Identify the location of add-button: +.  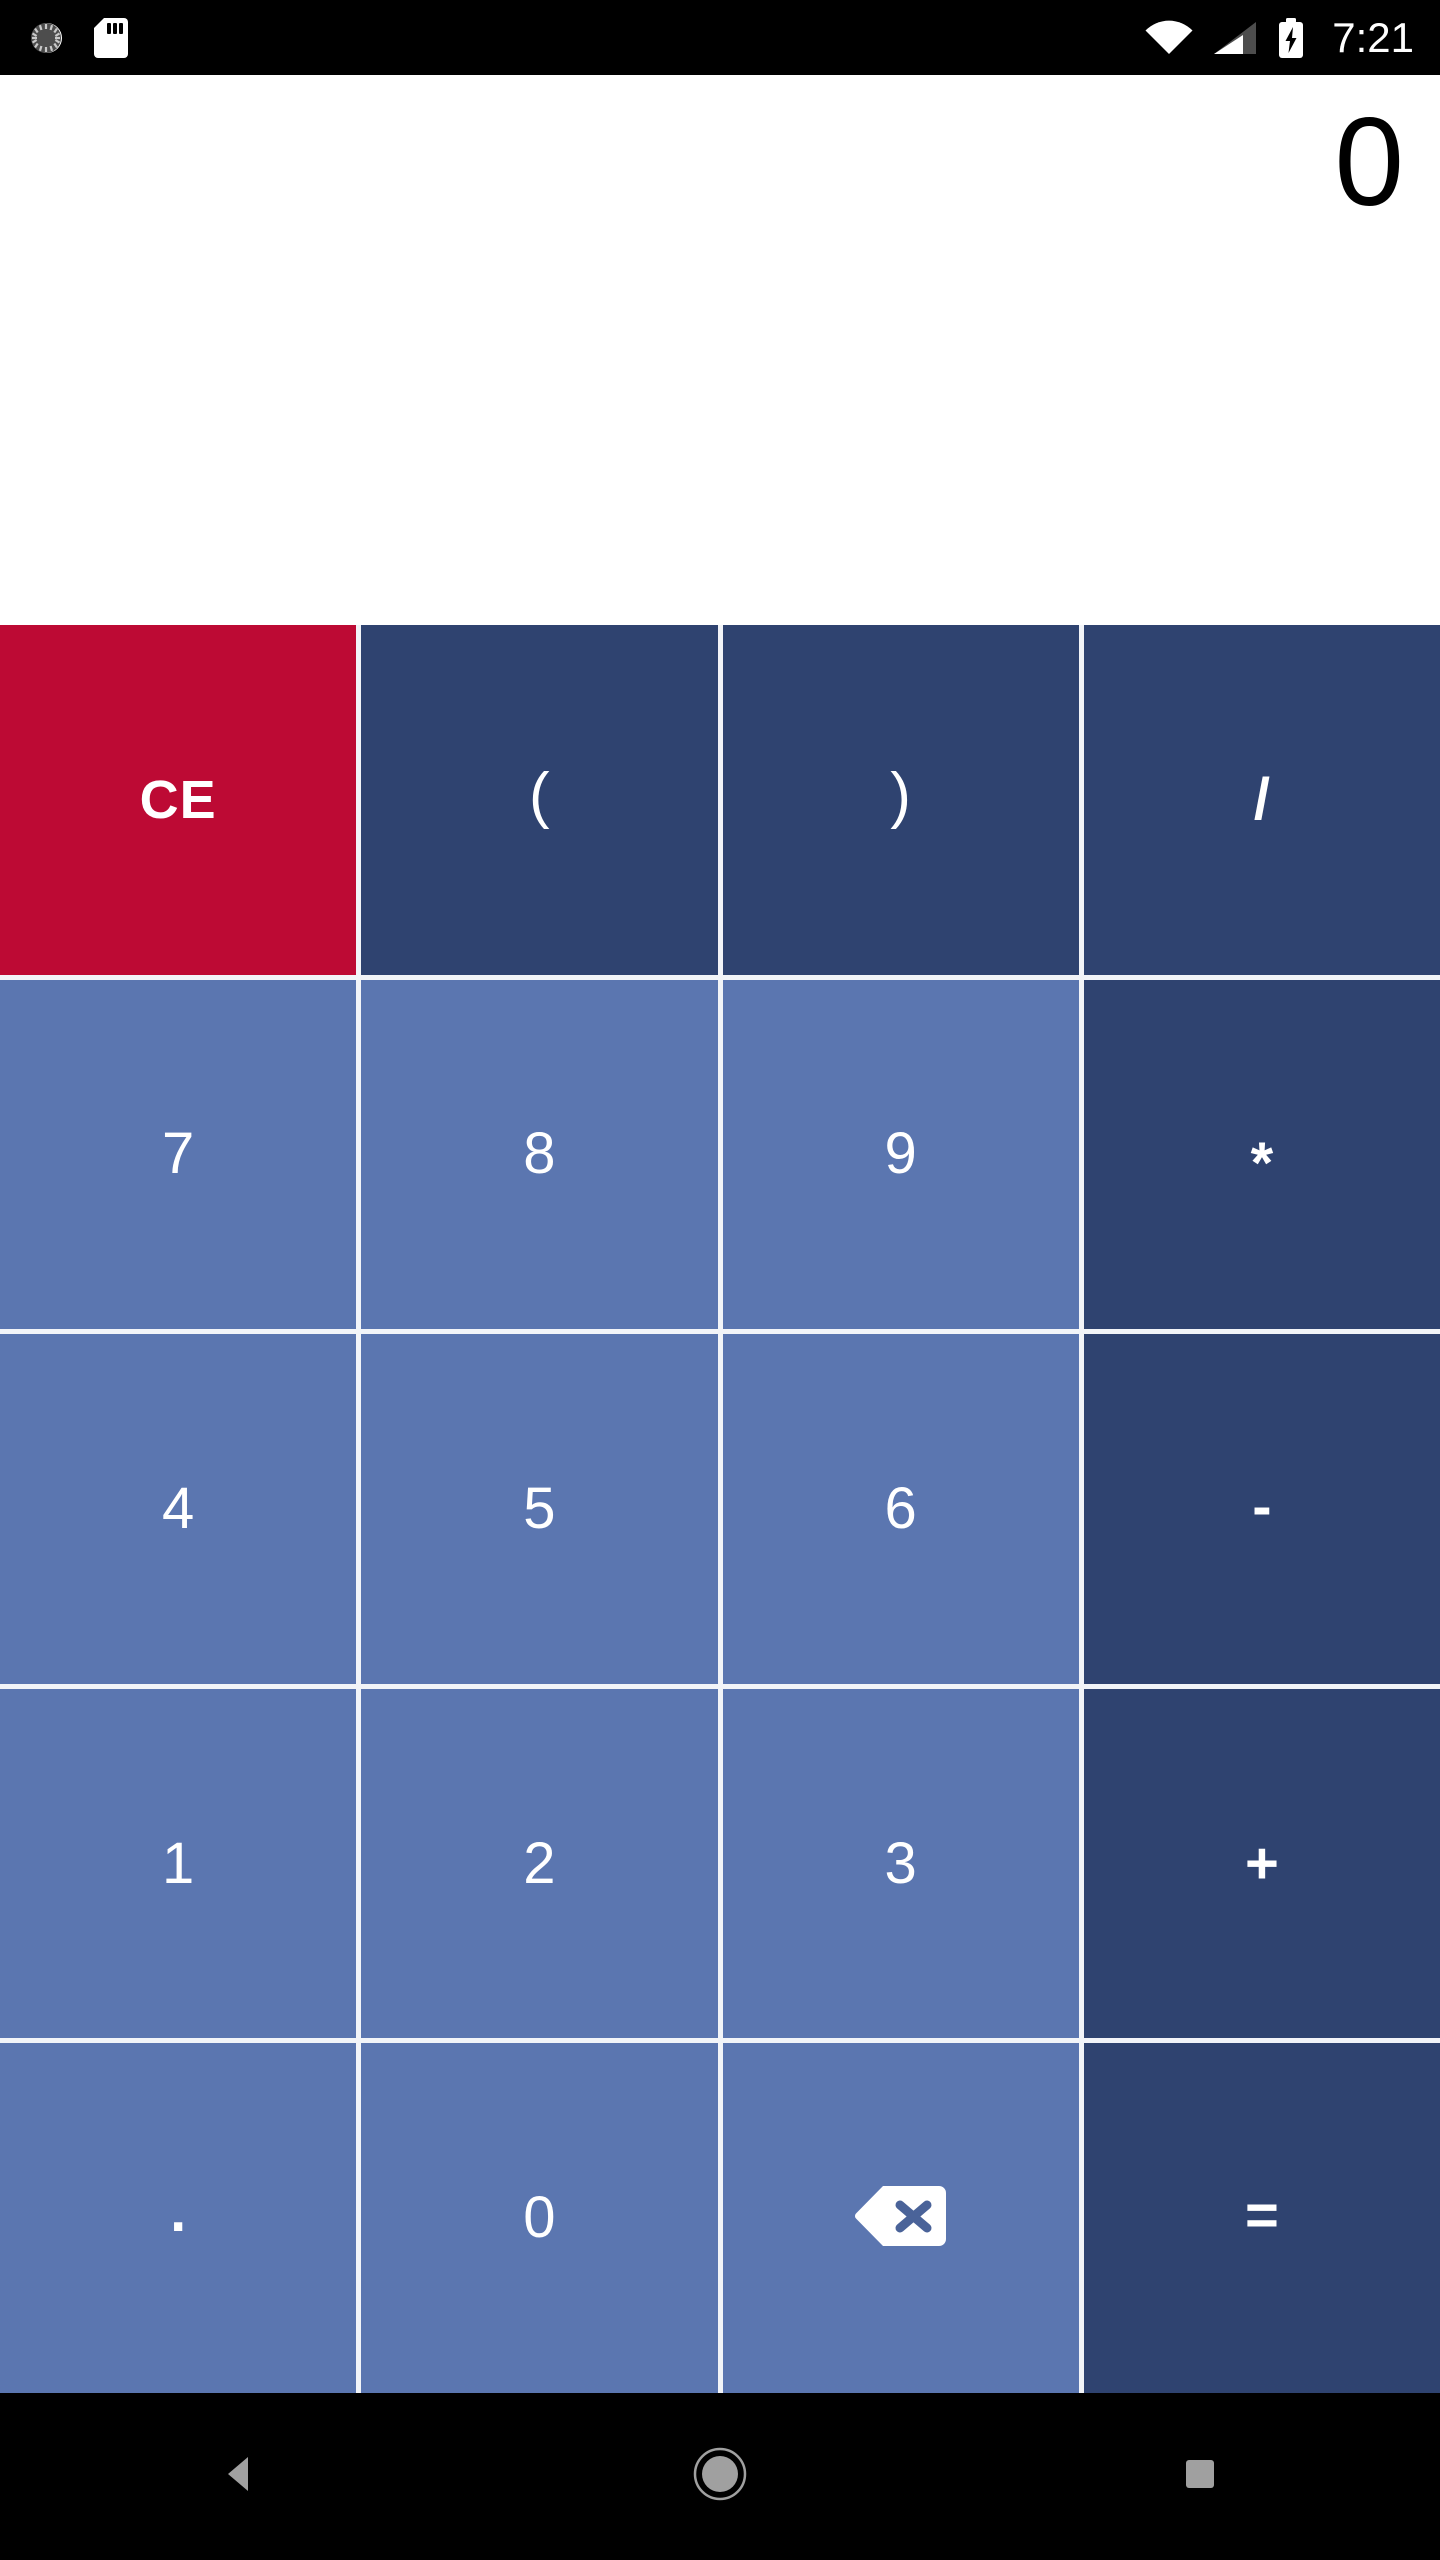
(1261, 1863).